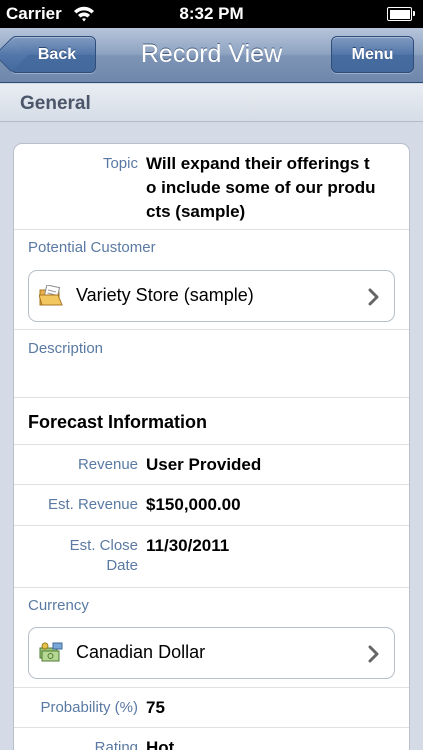 The width and height of the screenshot is (423, 750). Describe the element at coordinates (120, 163) in the screenshot. I see `topic-label: Topic` at that location.